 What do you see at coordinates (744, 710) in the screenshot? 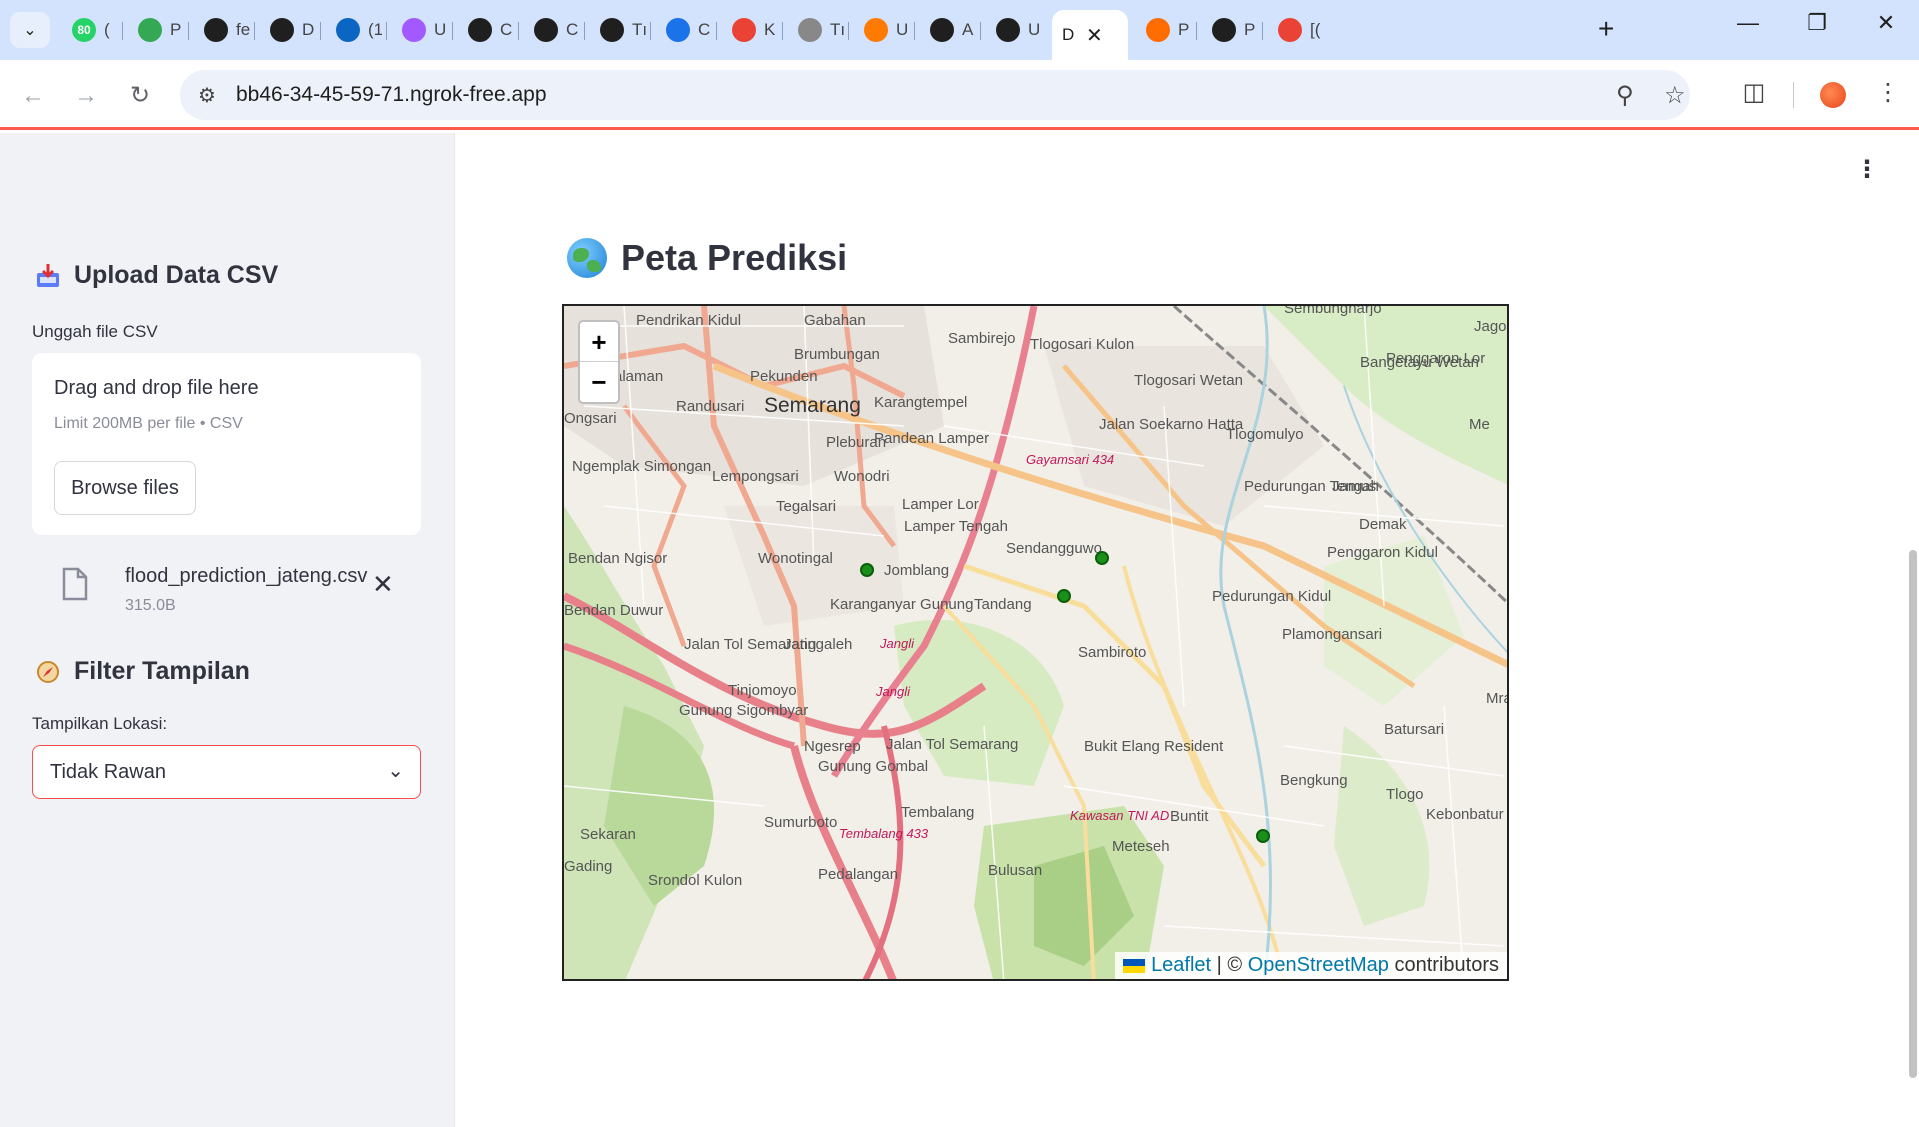
I see `map-place-label: Gunung Sigombyar` at bounding box center [744, 710].